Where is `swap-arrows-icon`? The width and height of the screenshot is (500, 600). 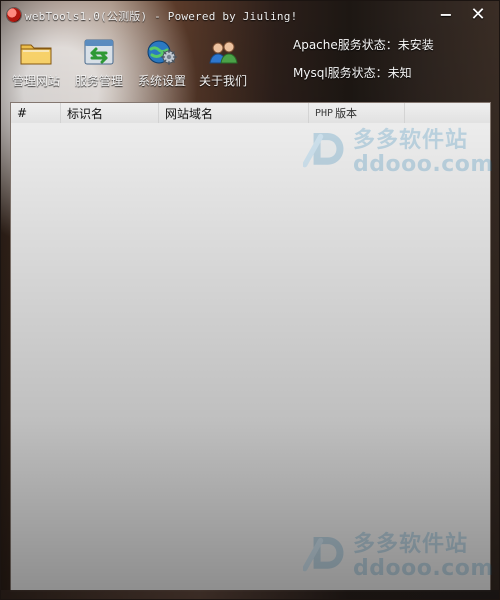
swap-arrows-icon is located at coordinates (99, 52).